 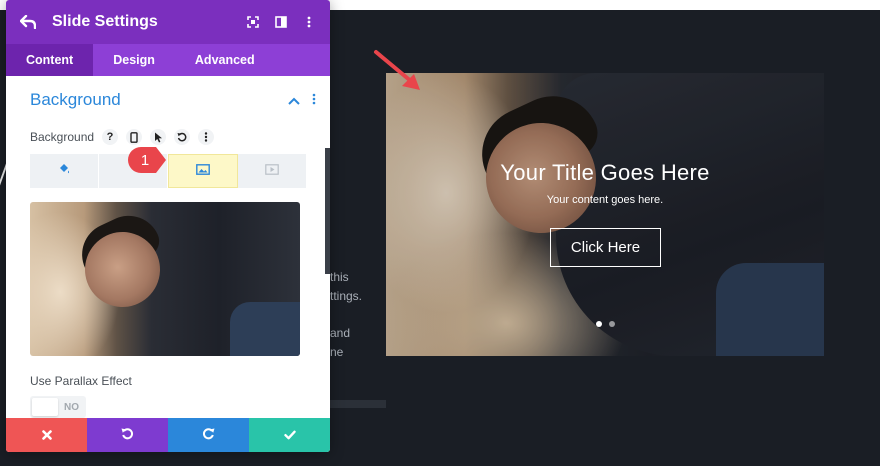 I want to click on close-icon, so click(x=46, y=435).